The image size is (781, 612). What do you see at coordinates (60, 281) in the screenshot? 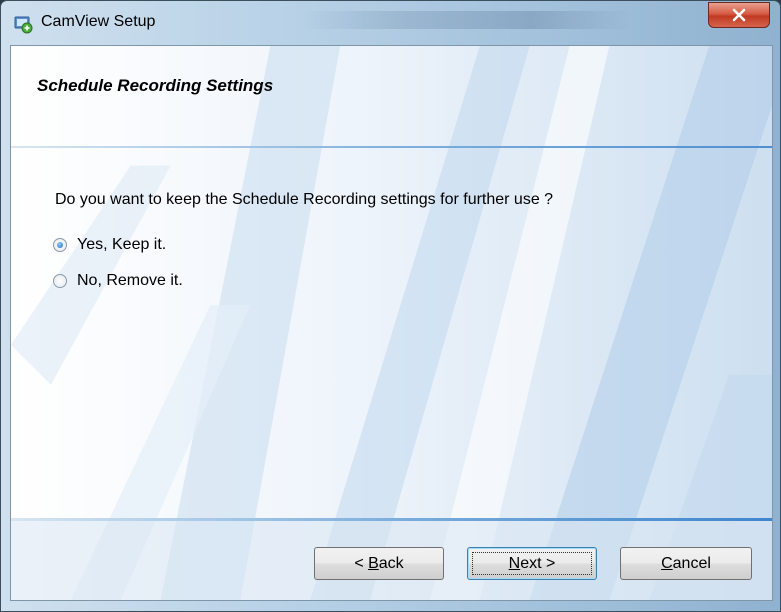
I see `radio-remove` at bounding box center [60, 281].